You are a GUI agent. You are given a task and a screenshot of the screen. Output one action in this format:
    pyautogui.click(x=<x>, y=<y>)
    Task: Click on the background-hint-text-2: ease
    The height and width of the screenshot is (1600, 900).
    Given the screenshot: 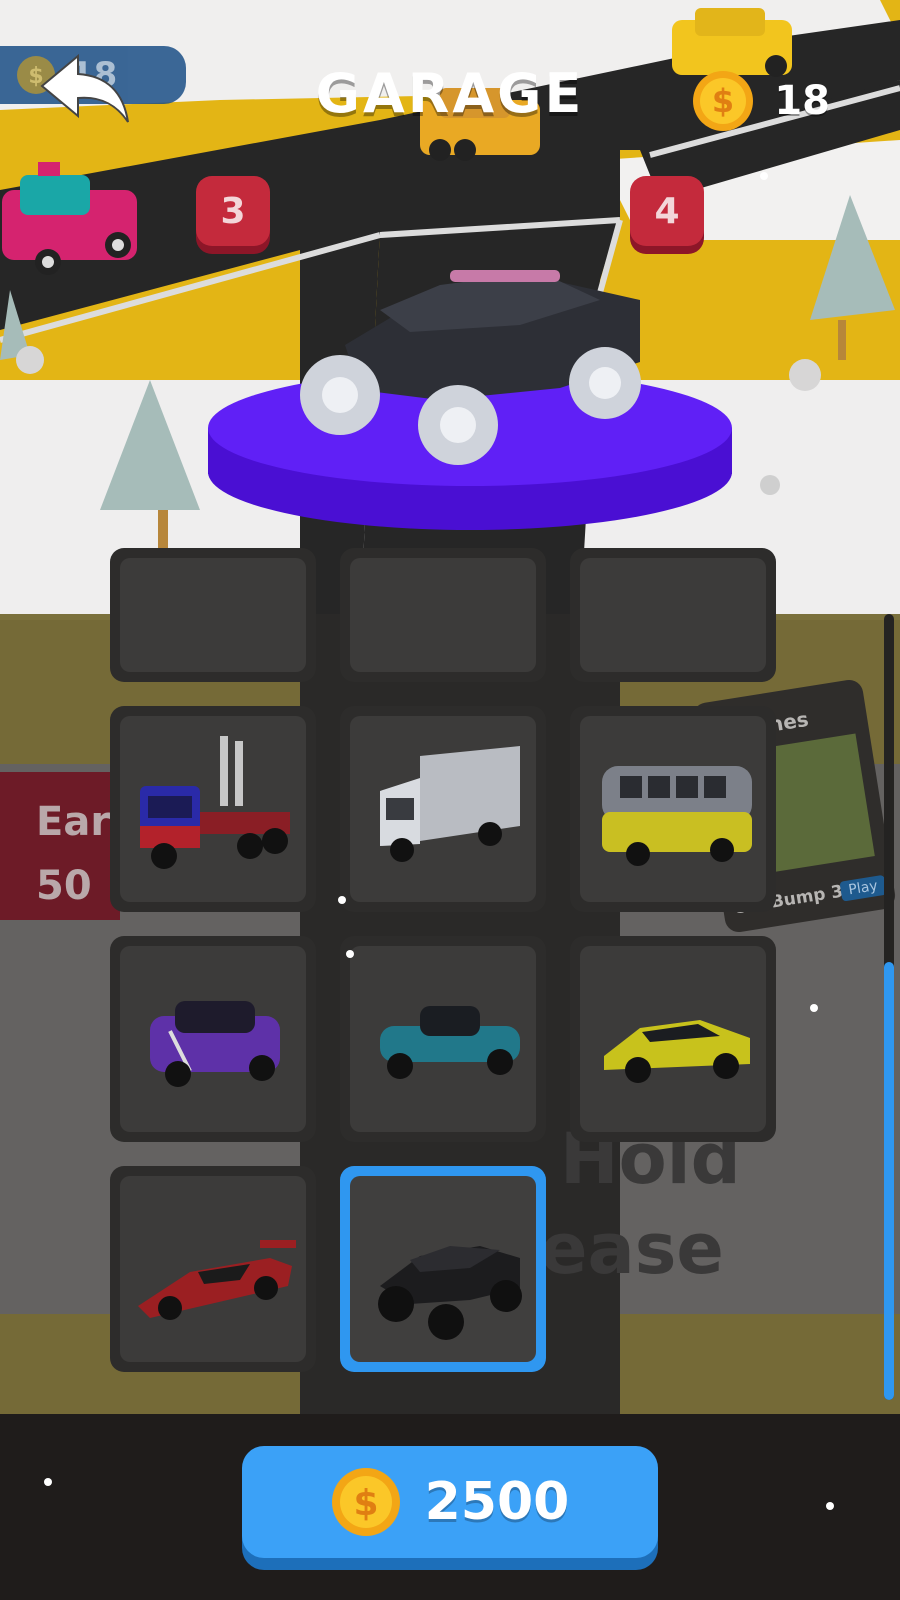 What is the action you would take?
    pyautogui.click(x=632, y=1249)
    